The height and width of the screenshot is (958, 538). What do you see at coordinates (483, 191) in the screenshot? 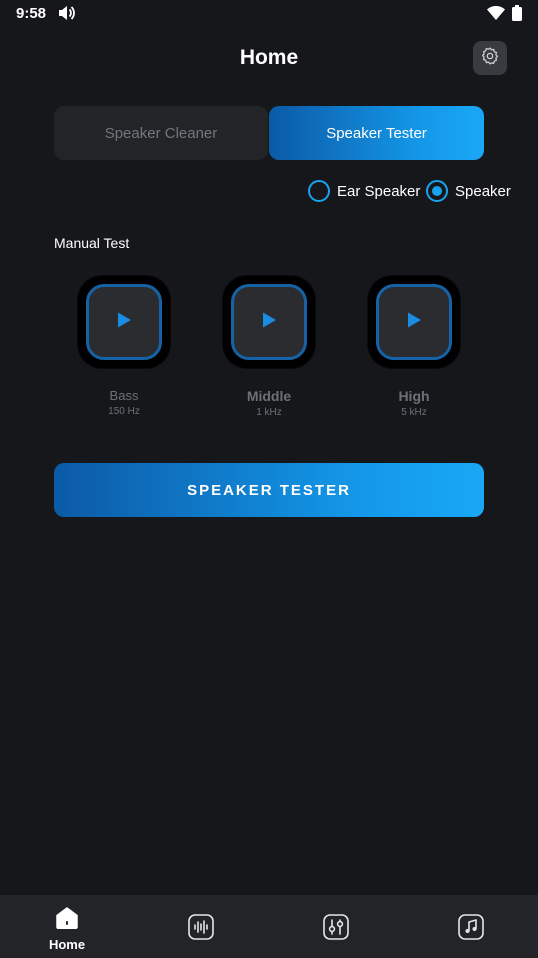
I see `radio-label: Speaker` at bounding box center [483, 191].